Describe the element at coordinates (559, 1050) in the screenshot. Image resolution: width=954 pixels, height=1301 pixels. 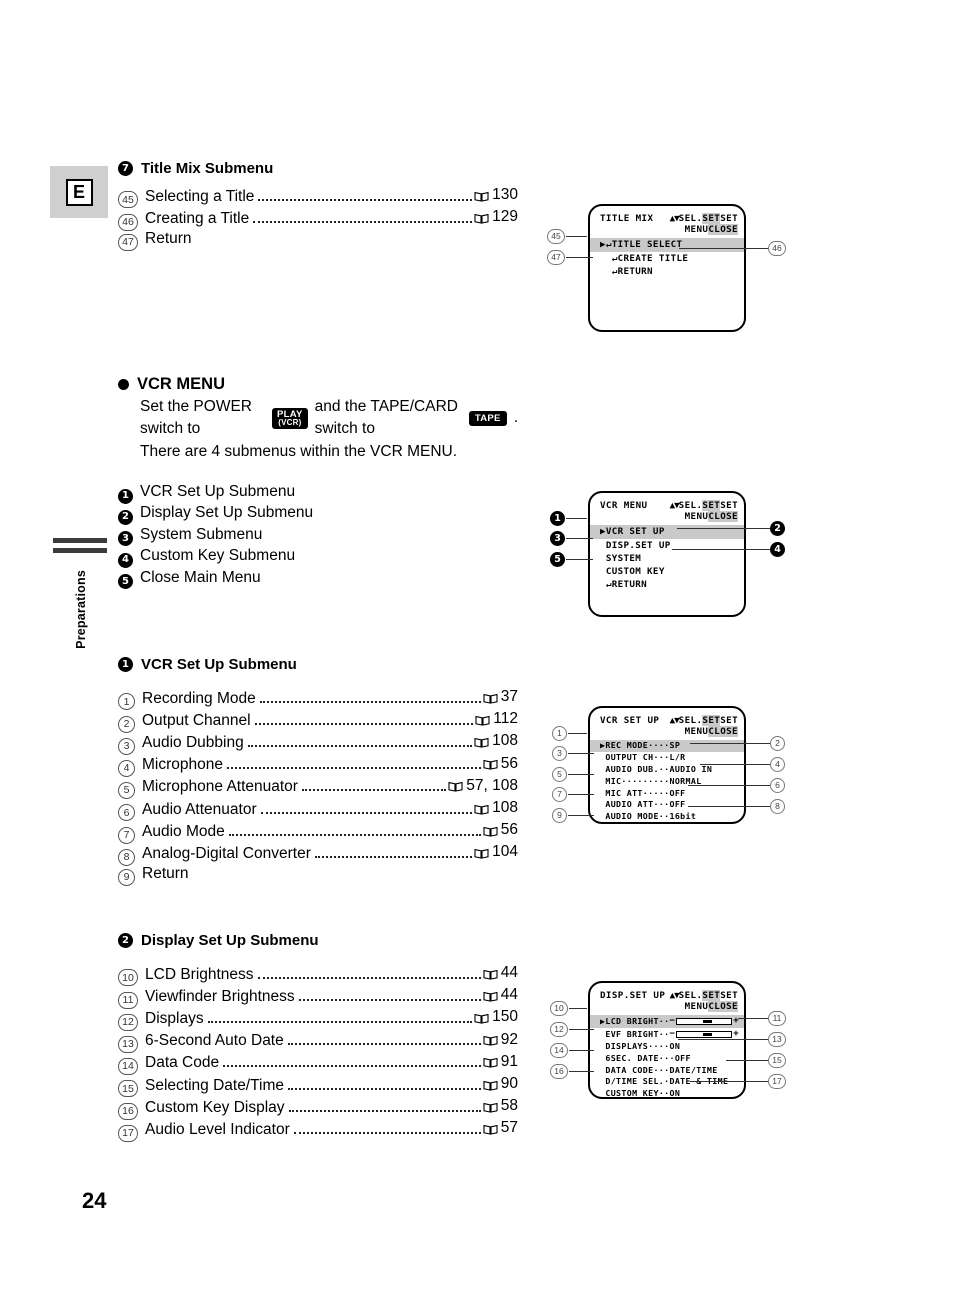
I see `callout-14: 14` at that location.